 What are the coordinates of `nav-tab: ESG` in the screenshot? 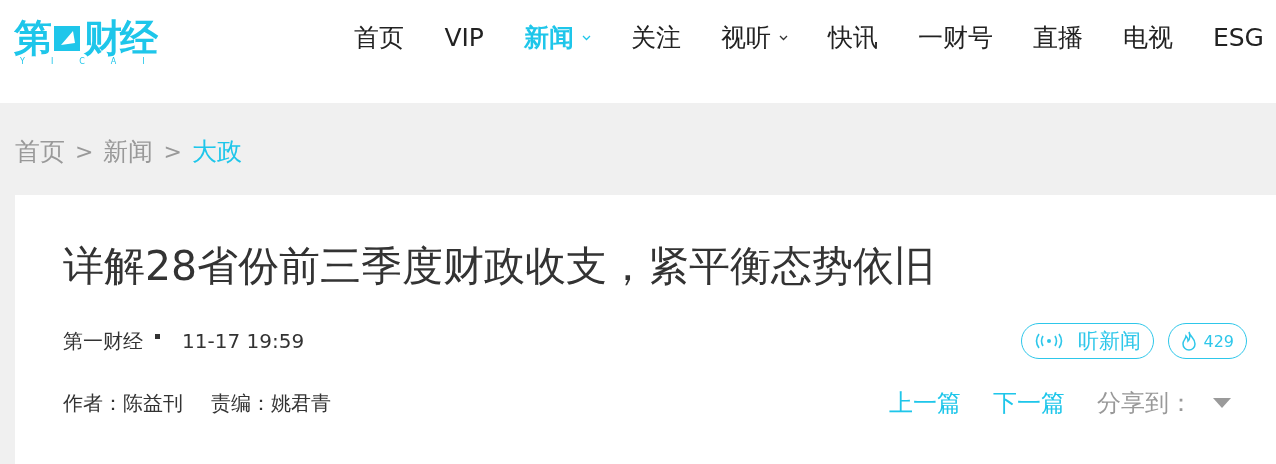 It's located at (1238, 37).